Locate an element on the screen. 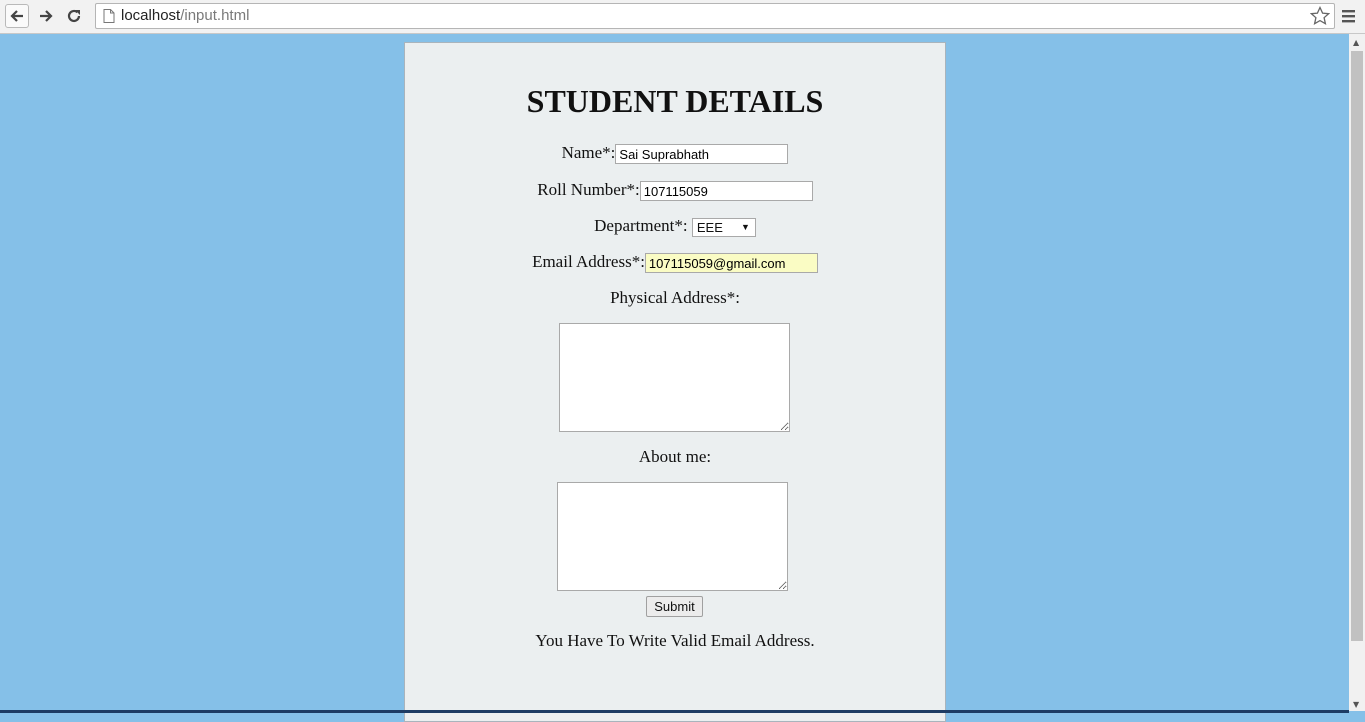  submit-button: Submit is located at coordinates (674, 606).